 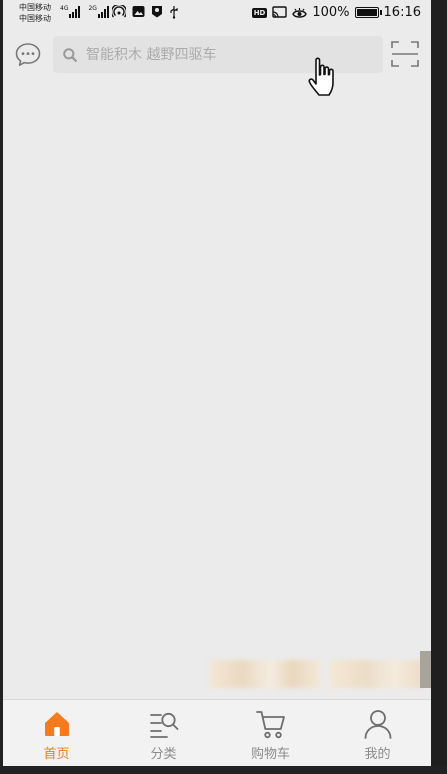 I want to click on signal-2: 2G, so click(x=98, y=11).